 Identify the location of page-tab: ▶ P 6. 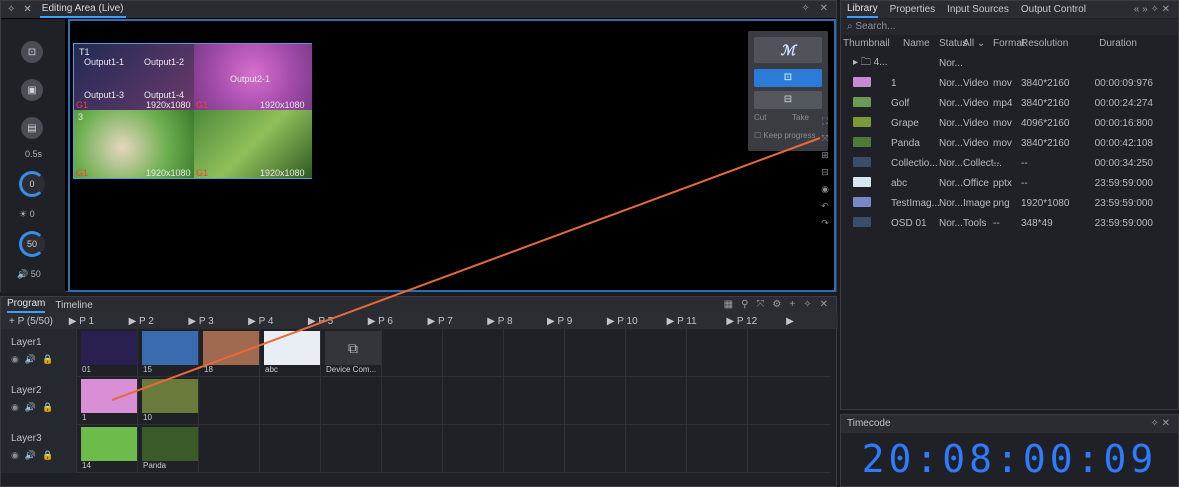
(390, 321).